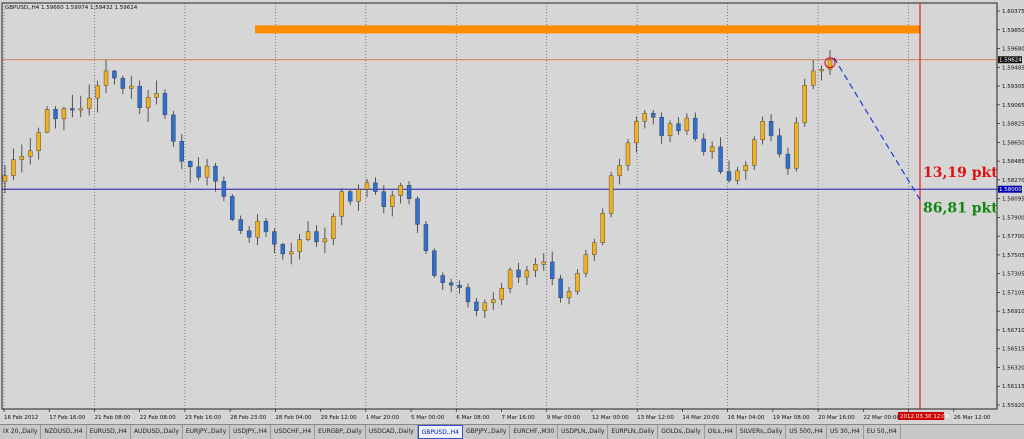  Describe the element at coordinates (633, 432) in the screenshot. I see `chart-tab: EURPLN,,Daily` at that location.